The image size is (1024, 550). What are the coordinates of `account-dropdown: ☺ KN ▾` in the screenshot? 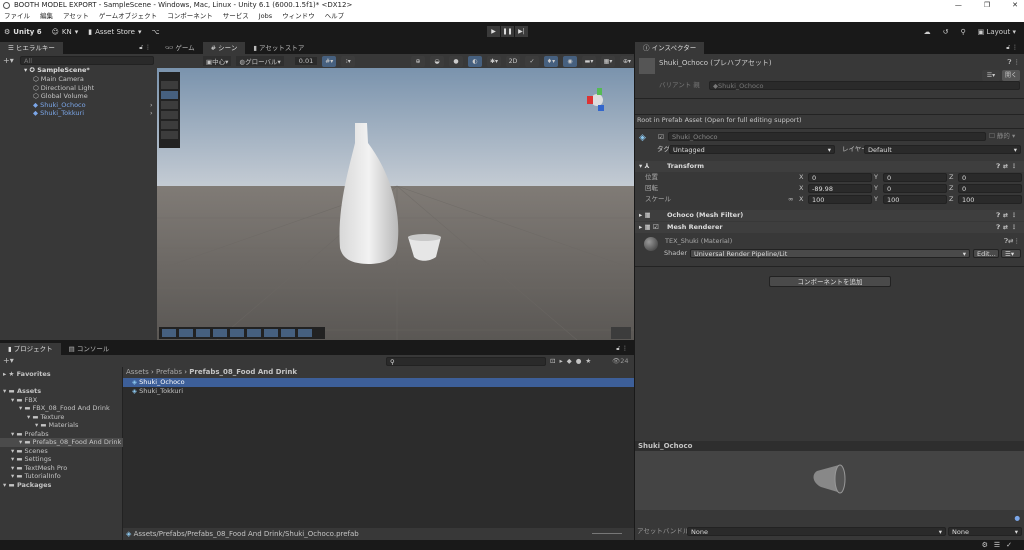 It's located at (65, 32).